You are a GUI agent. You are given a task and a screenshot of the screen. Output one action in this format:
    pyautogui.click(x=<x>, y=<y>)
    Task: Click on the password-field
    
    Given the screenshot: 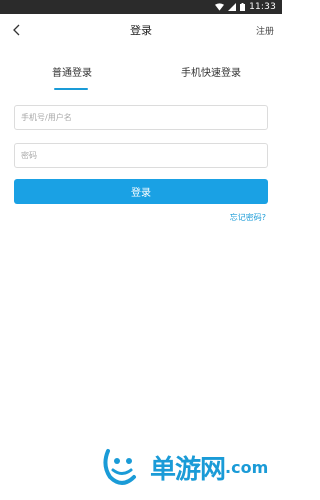 What is the action you would take?
    pyautogui.click(x=141, y=155)
    